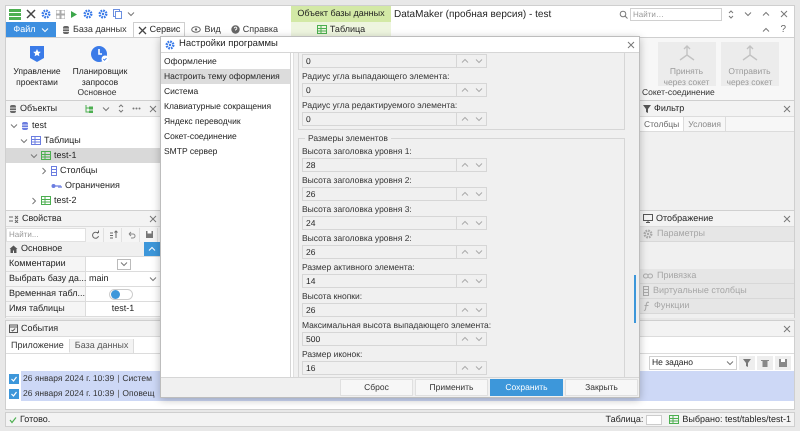 This screenshot has width=800, height=431. Describe the element at coordinates (333, 354) in the screenshot. I see `field-label: Размер иконок:` at that location.